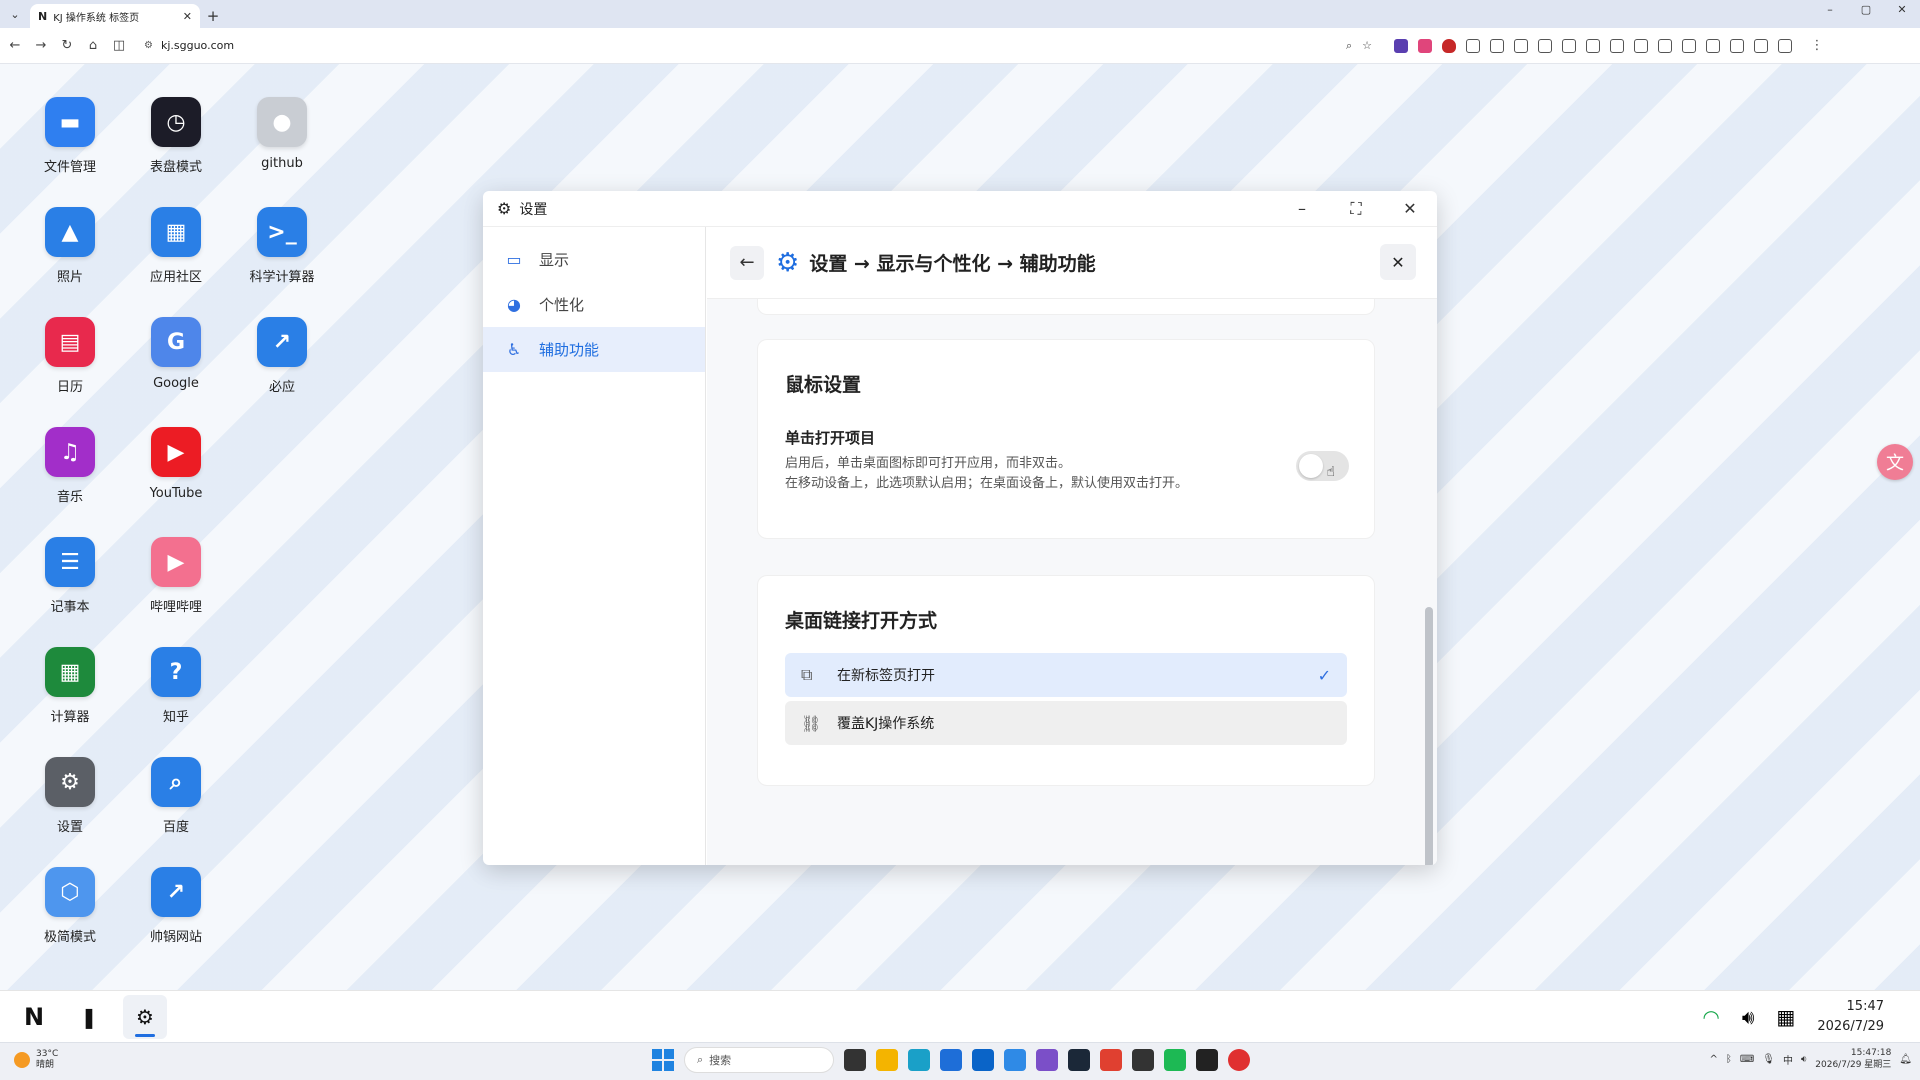  What do you see at coordinates (1207, 1060) in the screenshot?
I see `app3-taskbar-icon` at bounding box center [1207, 1060].